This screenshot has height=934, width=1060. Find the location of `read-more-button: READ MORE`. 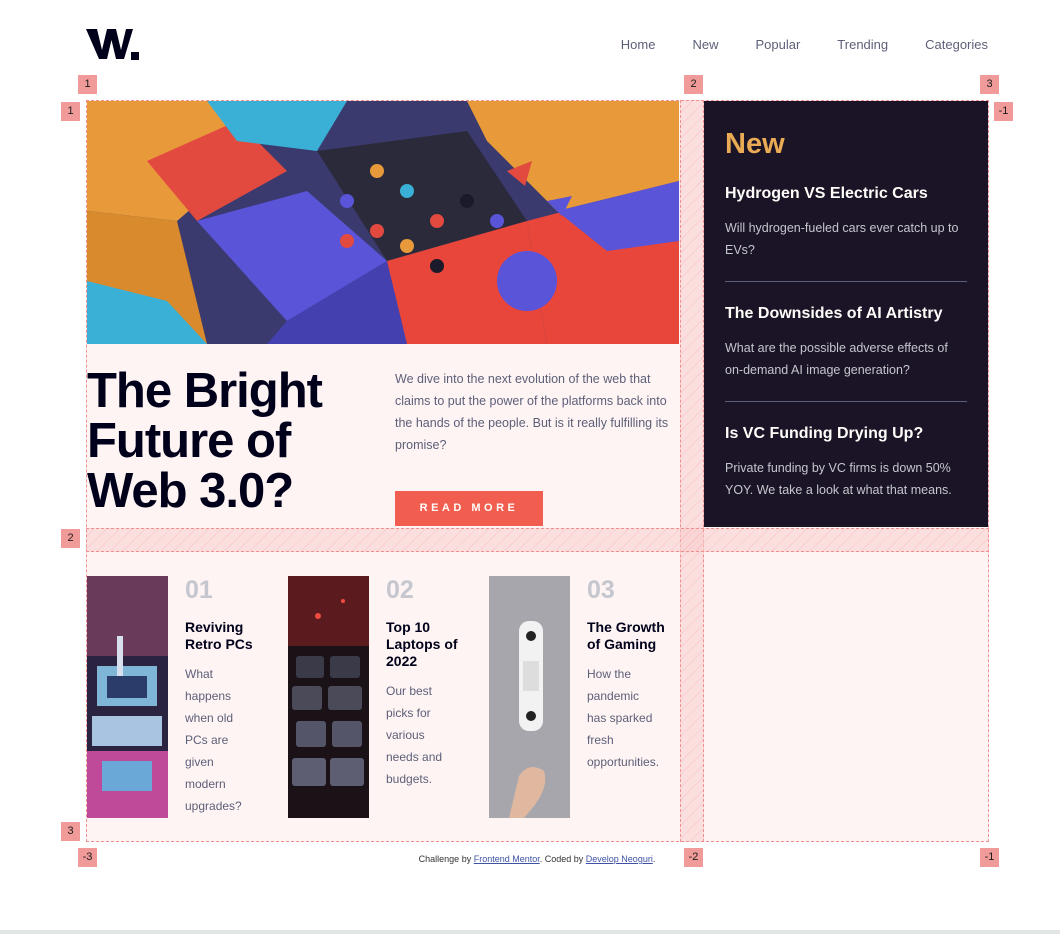

read-more-button: READ MORE is located at coordinates (469, 508).